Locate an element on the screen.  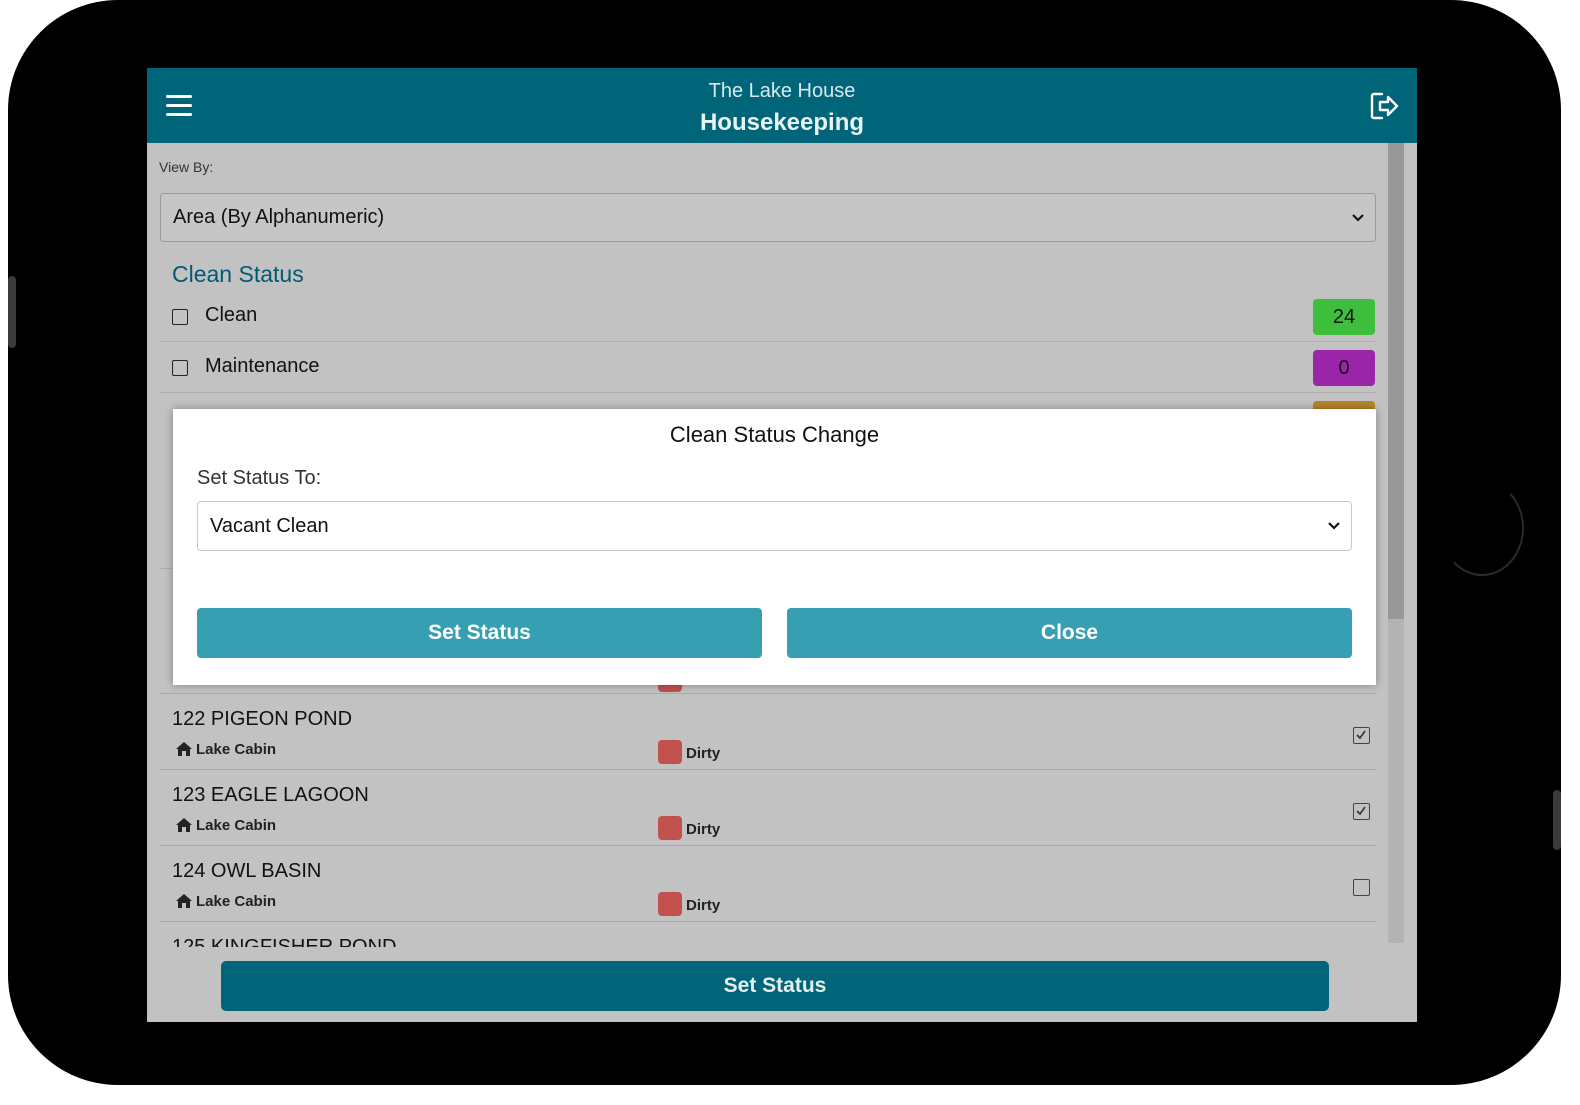
tablet-camera-arc is located at coordinates (1482, 528).